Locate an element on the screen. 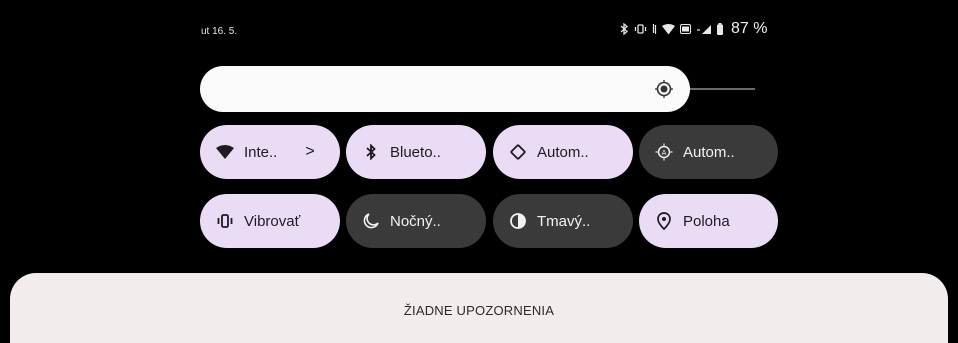 This screenshot has width=958, height=343. svg-text: A is located at coordinates (664, 153).